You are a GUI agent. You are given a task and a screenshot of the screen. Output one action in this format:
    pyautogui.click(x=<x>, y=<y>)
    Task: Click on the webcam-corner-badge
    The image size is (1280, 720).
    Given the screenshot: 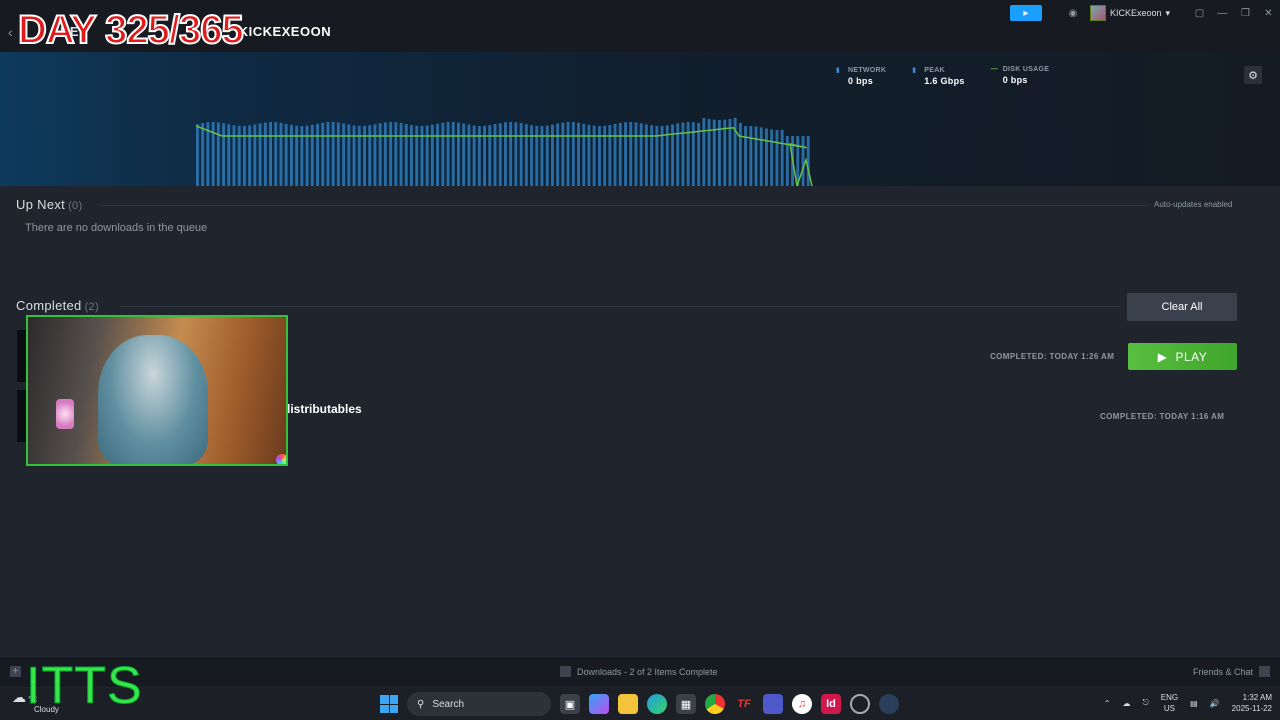 What is the action you would take?
    pyautogui.click(x=281, y=459)
    